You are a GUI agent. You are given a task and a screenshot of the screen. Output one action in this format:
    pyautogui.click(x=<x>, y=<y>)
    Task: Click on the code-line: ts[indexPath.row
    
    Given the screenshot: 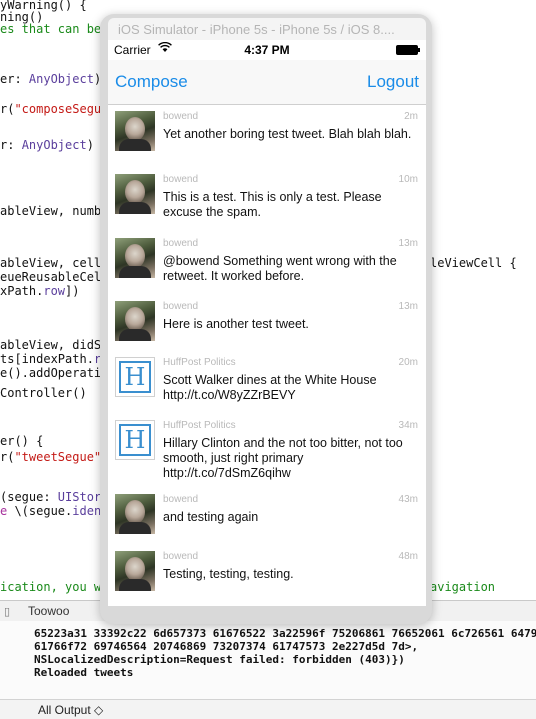 What is the action you would take?
    pyautogui.click(x=58, y=359)
    